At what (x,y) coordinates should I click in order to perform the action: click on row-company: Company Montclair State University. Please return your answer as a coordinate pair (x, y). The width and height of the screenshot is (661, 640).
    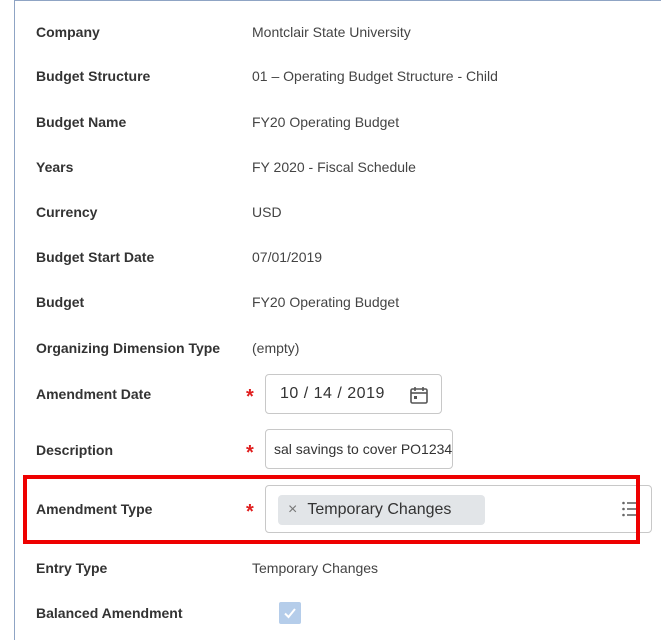
    Looking at the image, I should click on (338, 32).